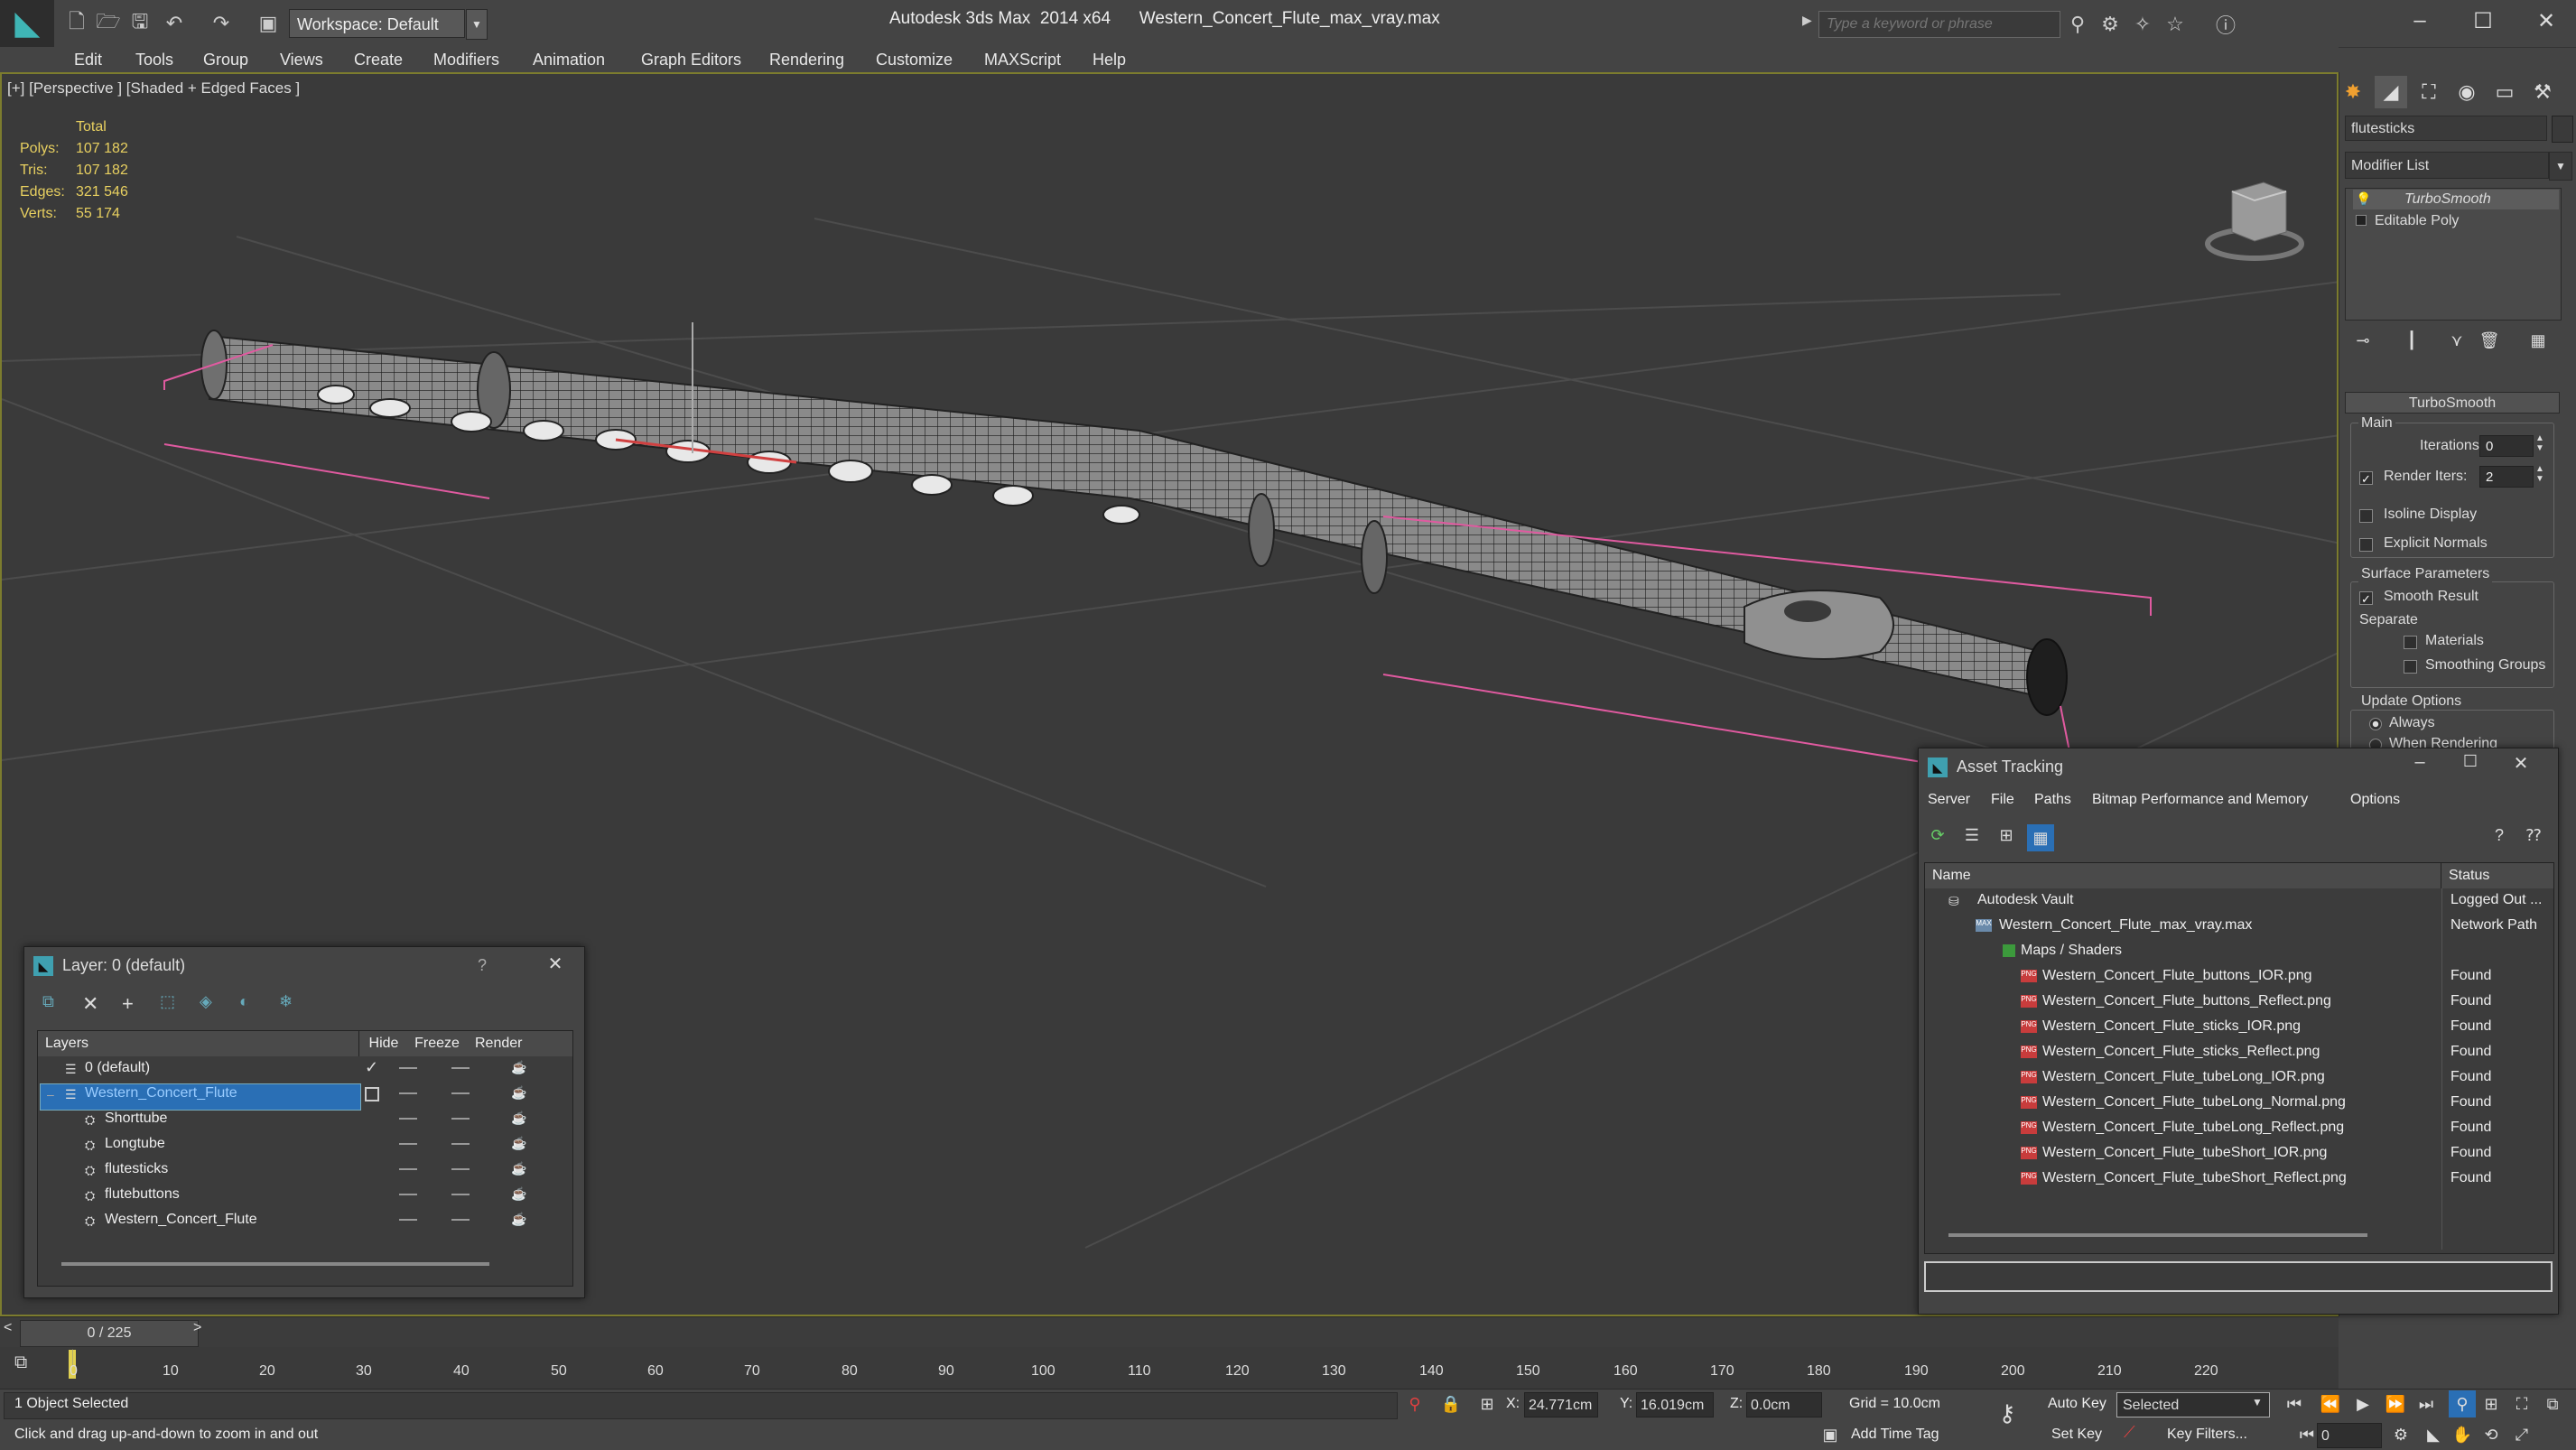 The width and height of the screenshot is (2576, 1450). What do you see at coordinates (2177, 976) in the screenshot?
I see `list-item: Western_Concert_Flute_buttons_IOR.png` at bounding box center [2177, 976].